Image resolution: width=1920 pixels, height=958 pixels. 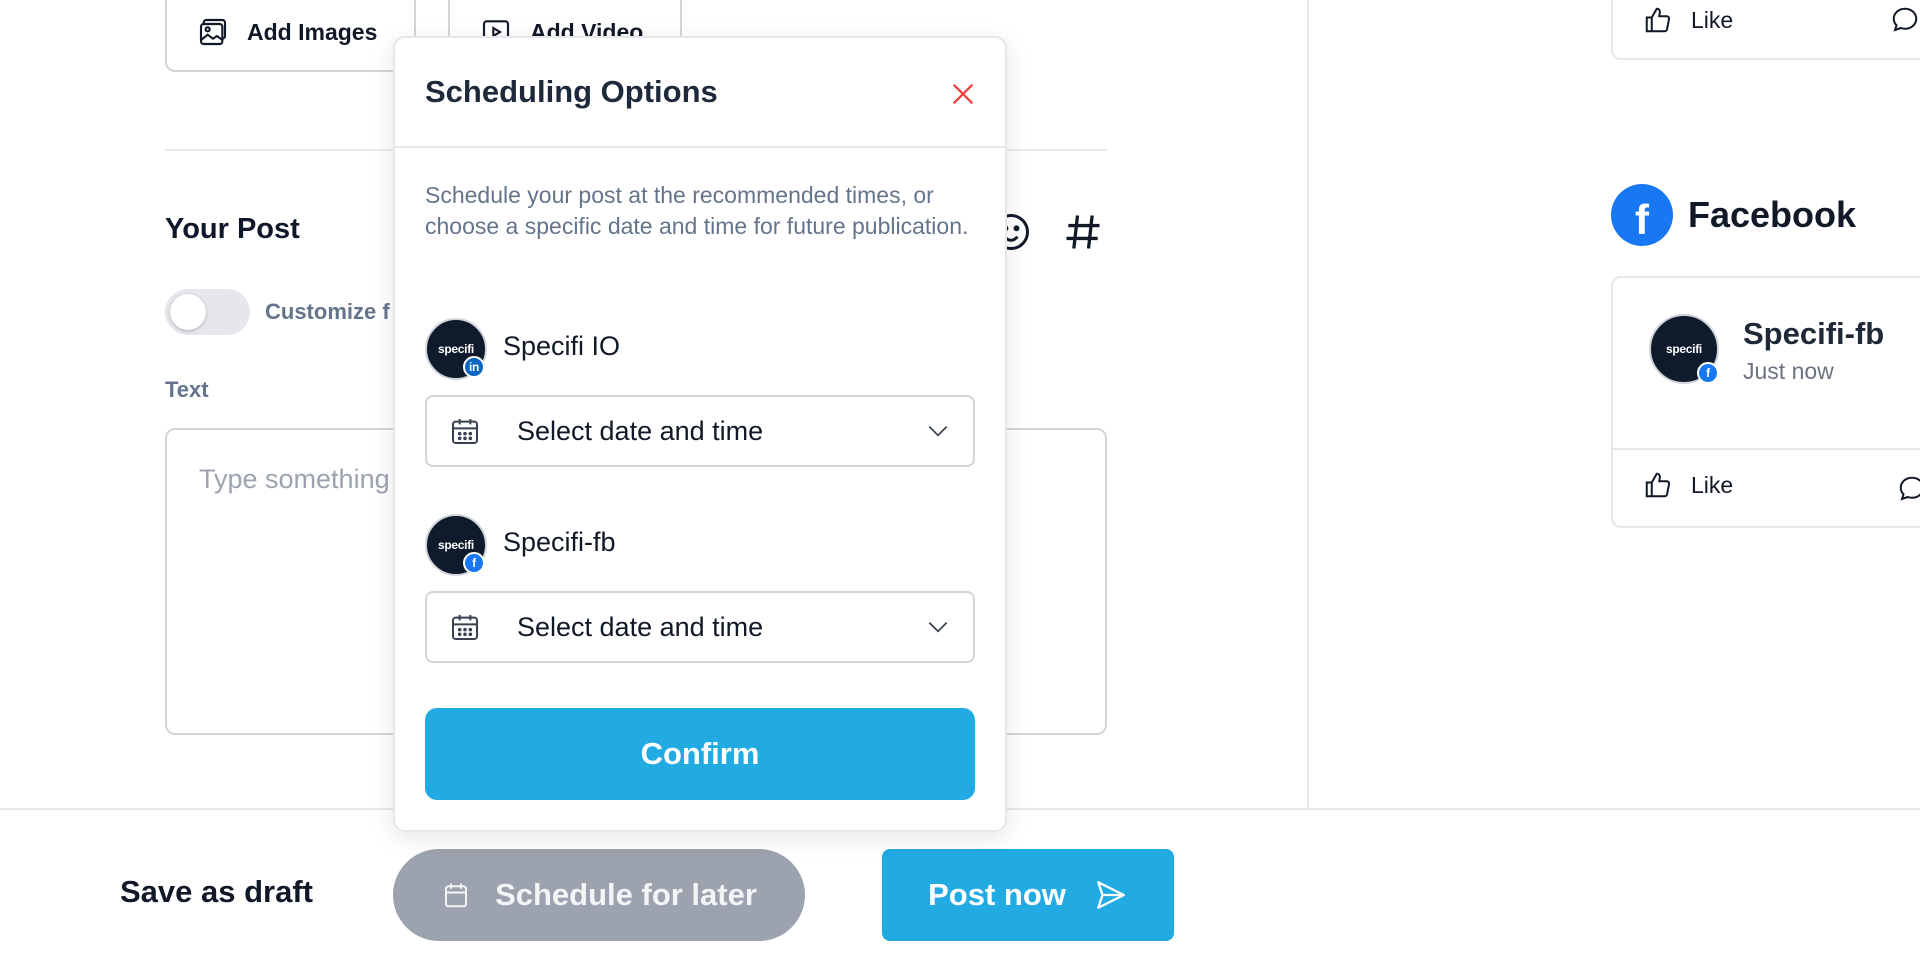 I want to click on post-now-button: Post now, so click(x=1028, y=895).